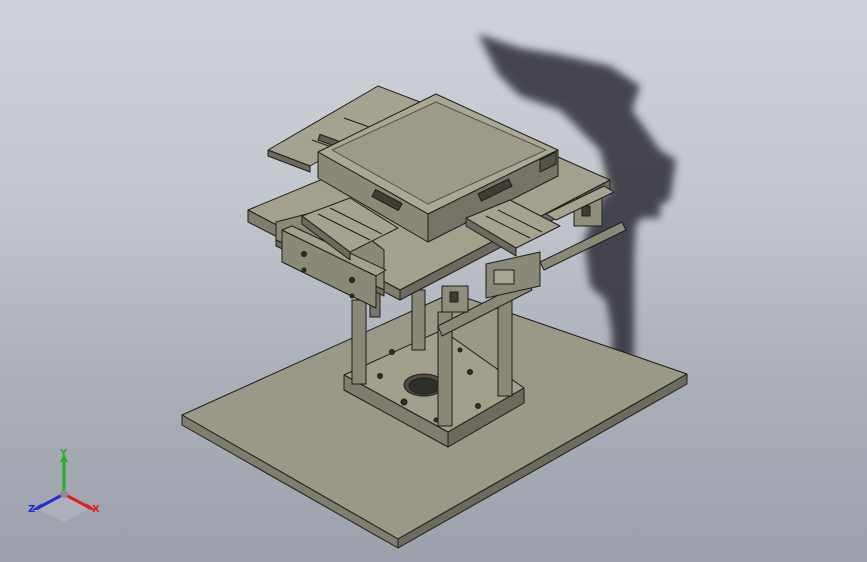 This screenshot has width=867, height=562. What do you see at coordinates (32, 509) in the screenshot?
I see `triad-z-label: Z` at bounding box center [32, 509].